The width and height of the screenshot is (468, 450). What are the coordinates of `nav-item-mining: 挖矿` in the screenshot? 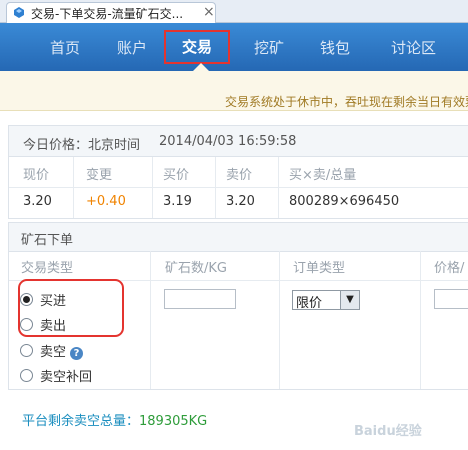 It's located at (269, 47).